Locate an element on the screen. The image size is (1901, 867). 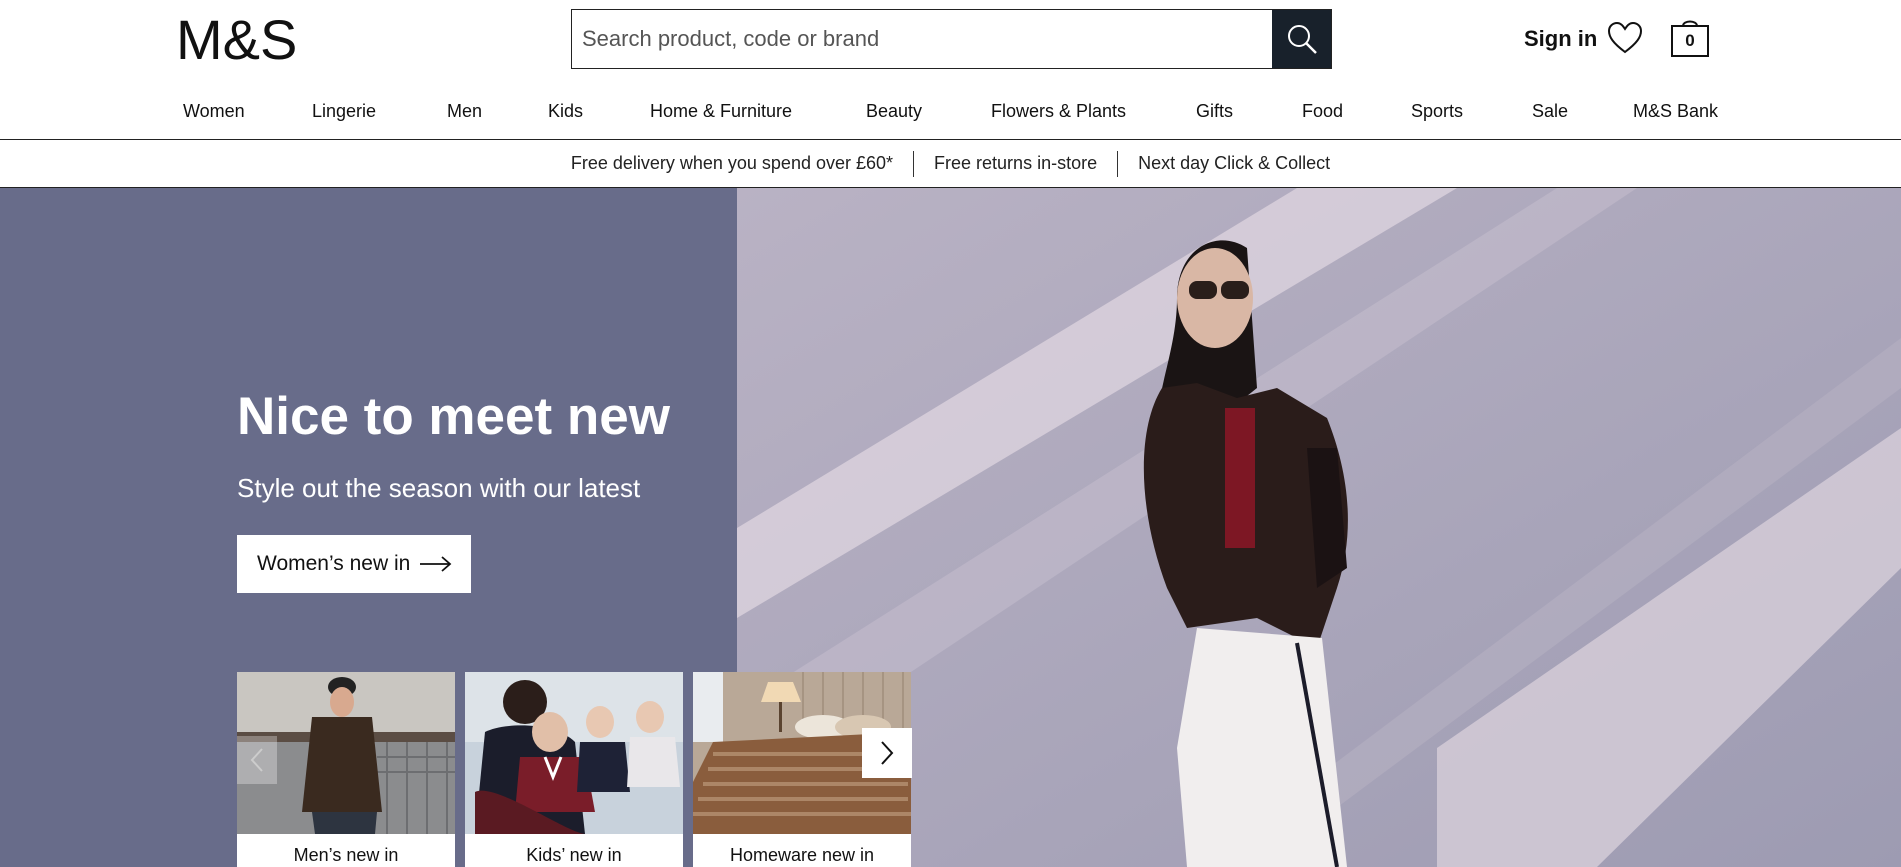
promo-click-collect: Next day Click & Collect is located at coordinates (1234, 163).